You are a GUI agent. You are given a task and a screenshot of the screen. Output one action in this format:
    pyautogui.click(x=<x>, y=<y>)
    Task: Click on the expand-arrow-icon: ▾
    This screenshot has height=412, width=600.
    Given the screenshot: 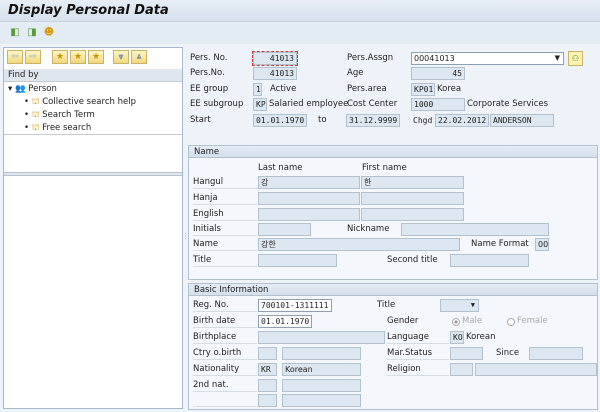 What is the action you would take?
    pyautogui.click(x=10, y=89)
    